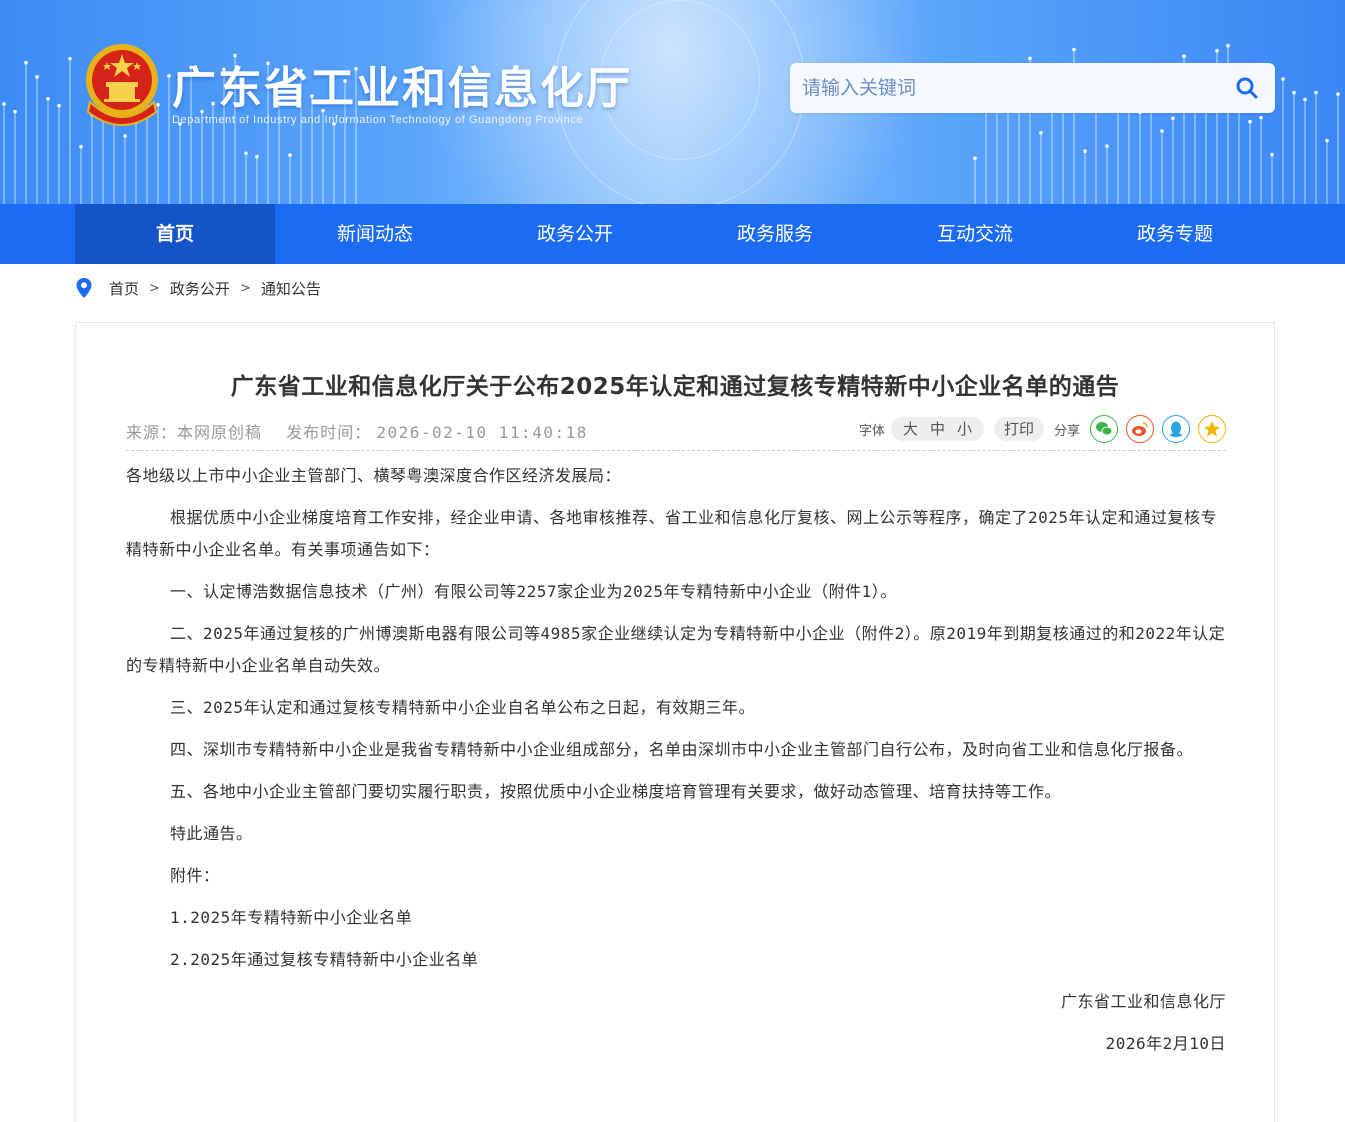 The height and width of the screenshot is (1122, 1345). I want to click on article-title: 广东省工业和信息化厅关于公布2025年认定和通过复核专精特新中小企业名单的通告, so click(675, 387).